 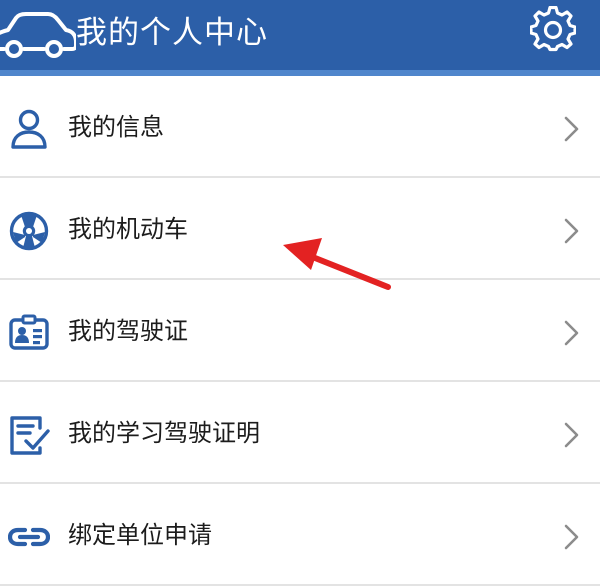 I want to click on person-icon, so click(x=29, y=129).